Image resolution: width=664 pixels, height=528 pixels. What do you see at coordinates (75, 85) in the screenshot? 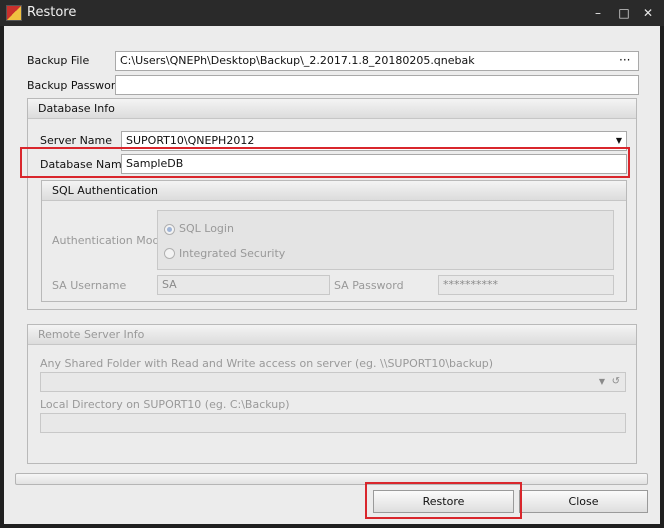
I see `backup-password-label: Backup Password` at bounding box center [75, 85].